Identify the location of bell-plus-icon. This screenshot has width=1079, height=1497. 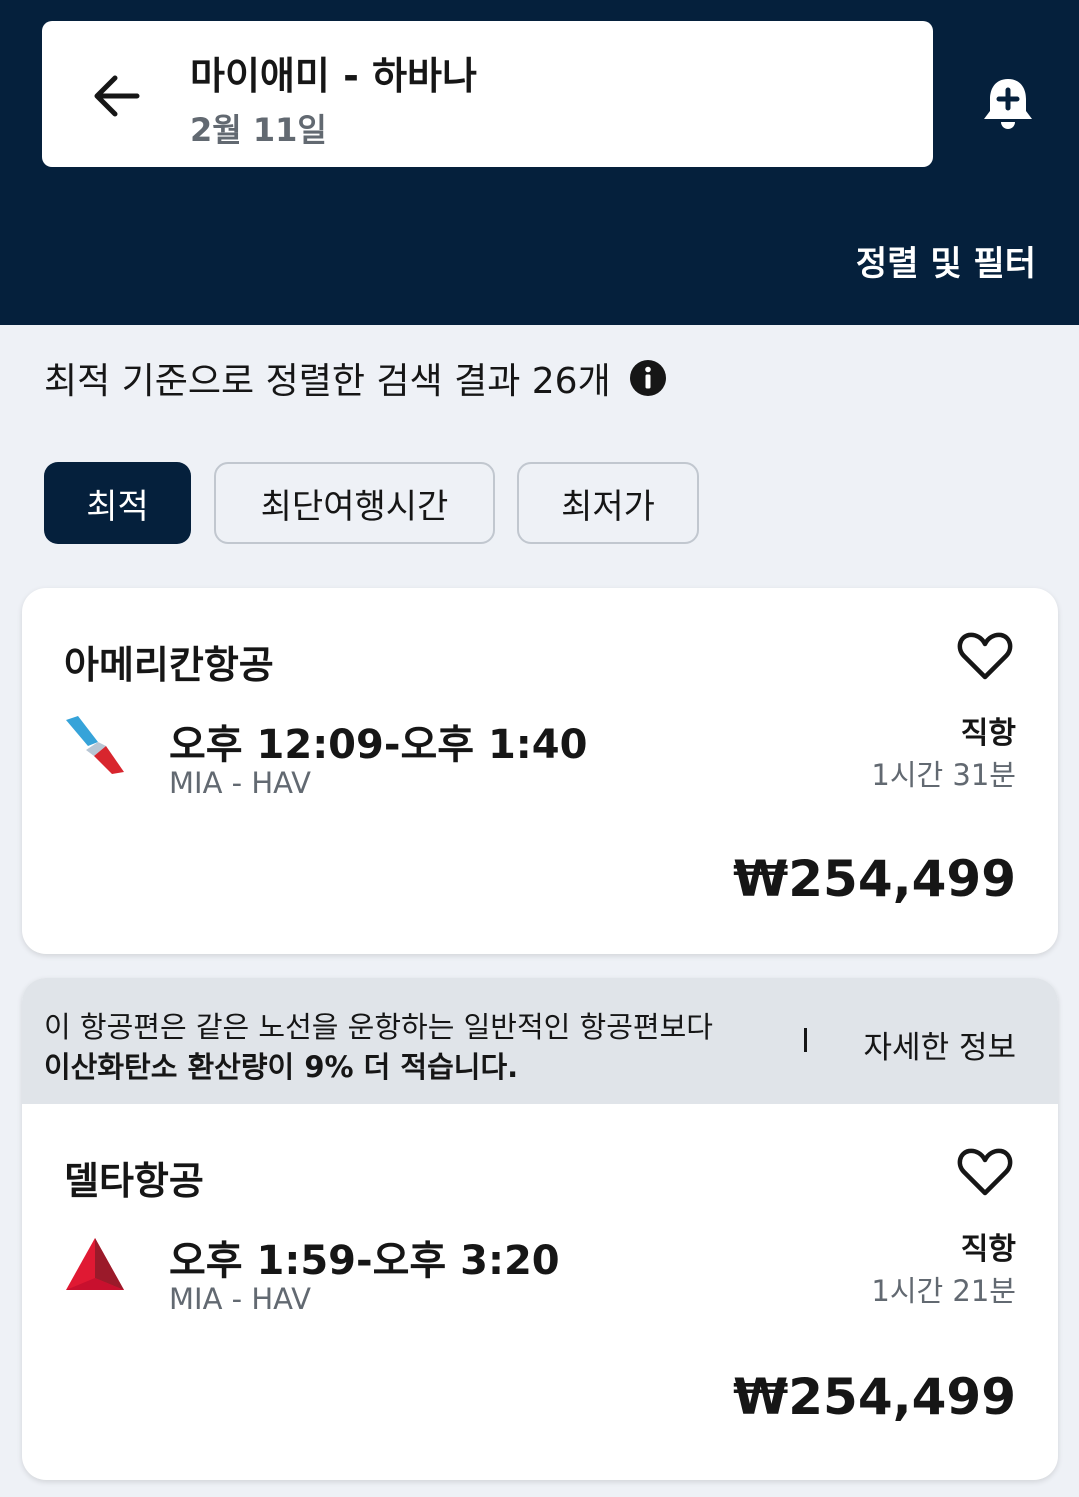
(1008, 104).